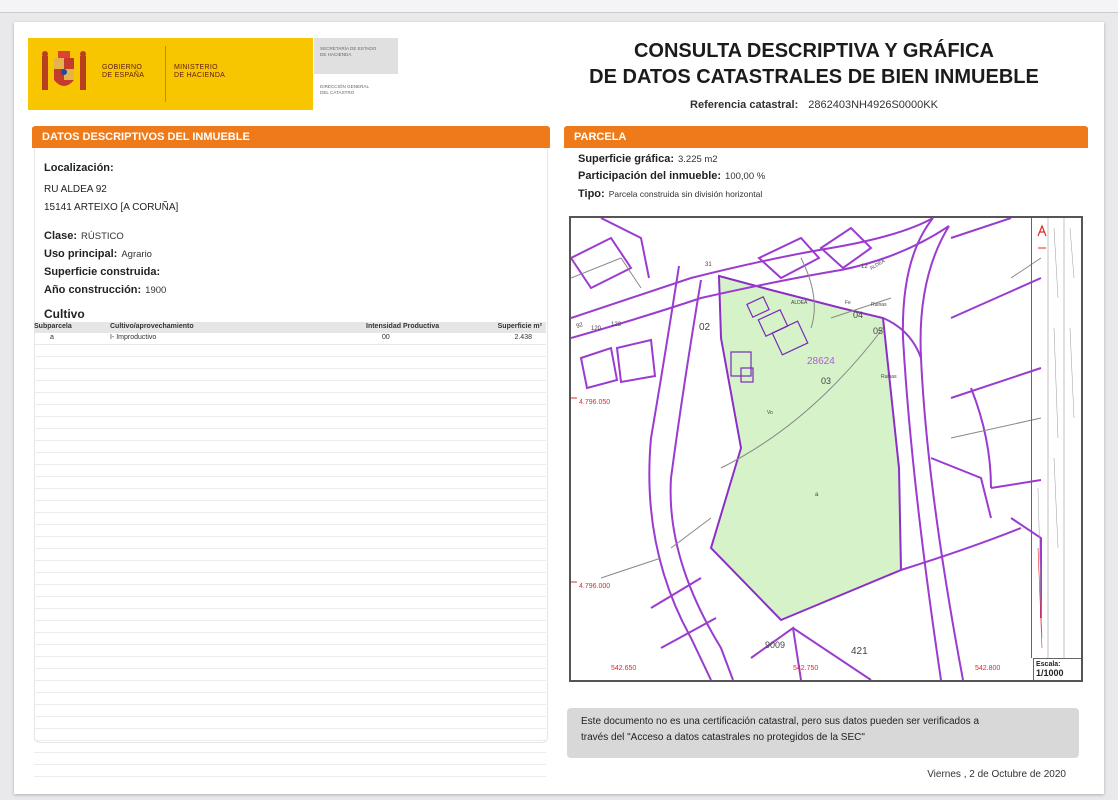 This screenshot has height=800, width=1118. I want to click on label-123: 123, so click(616, 325).